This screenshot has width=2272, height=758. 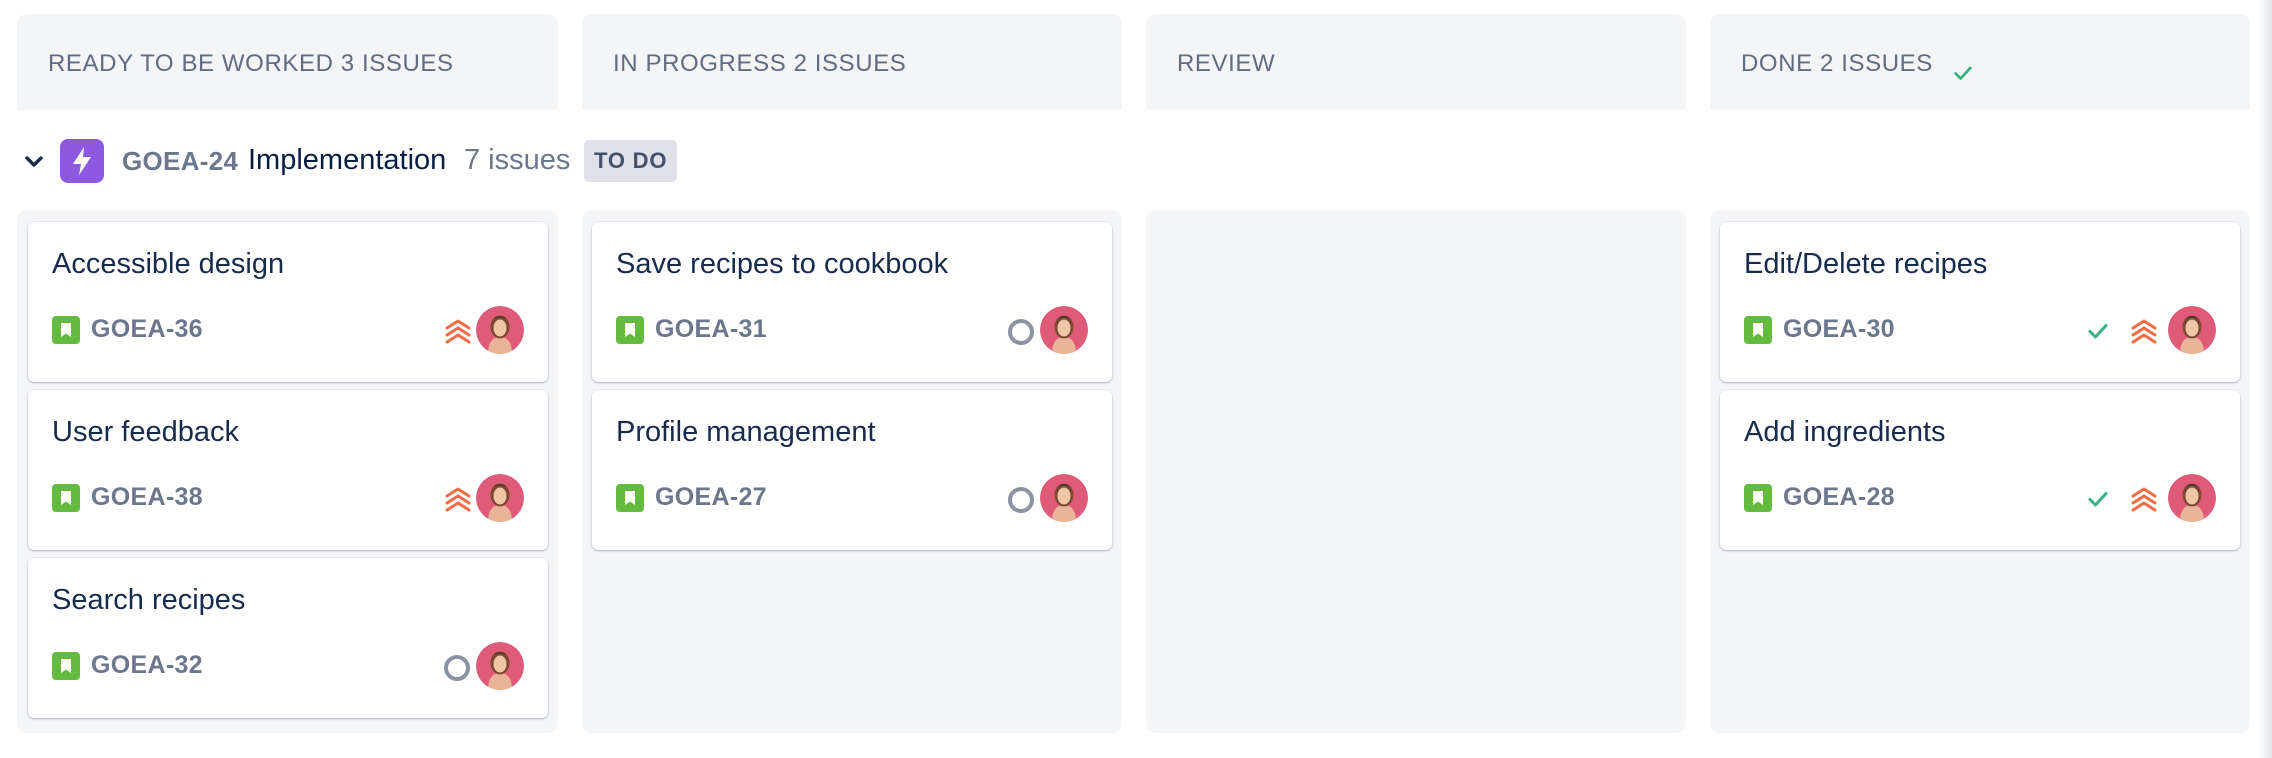 What do you see at coordinates (347, 160) in the screenshot?
I see `epic-name: Implementation` at bounding box center [347, 160].